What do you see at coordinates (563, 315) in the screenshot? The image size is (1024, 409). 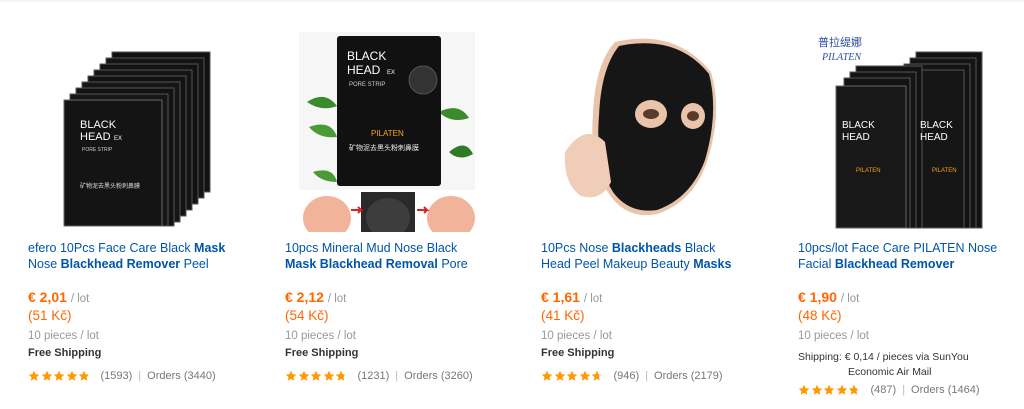 I see `local-price: (41 Kč)` at bounding box center [563, 315].